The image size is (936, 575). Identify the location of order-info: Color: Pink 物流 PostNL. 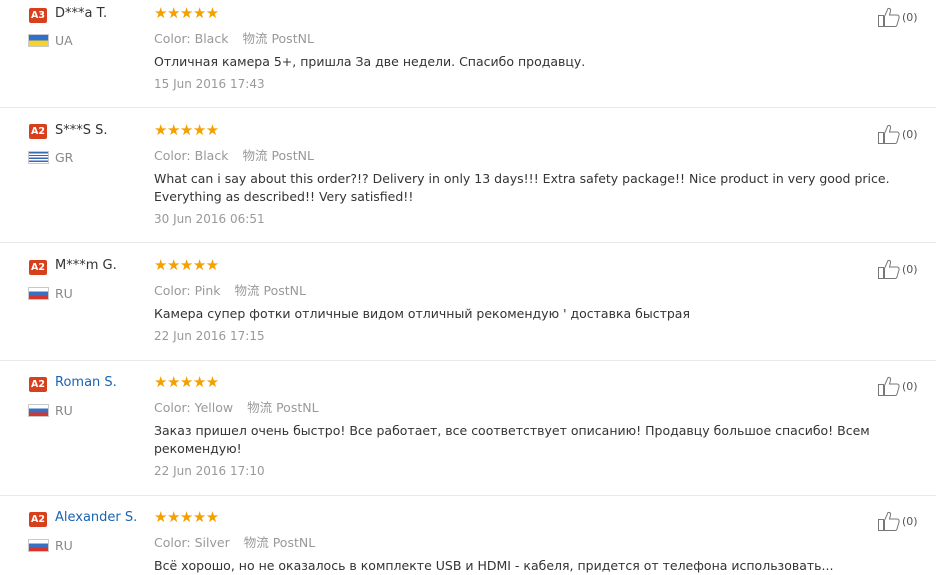
(230, 289).